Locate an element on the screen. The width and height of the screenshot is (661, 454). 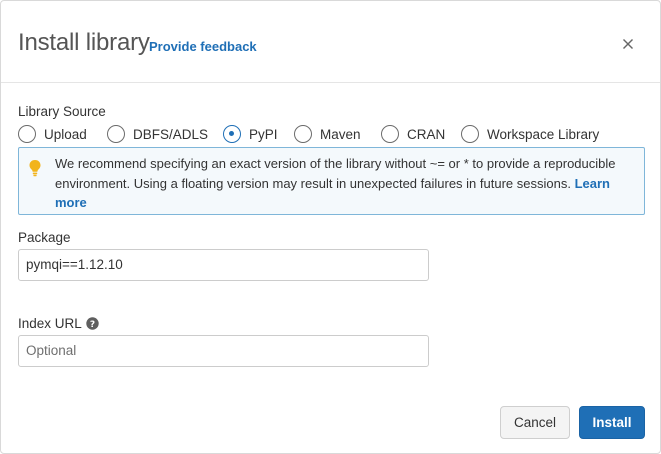
radio-dbfs-adls: DBFS/ADLS is located at coordinates (157, 134).